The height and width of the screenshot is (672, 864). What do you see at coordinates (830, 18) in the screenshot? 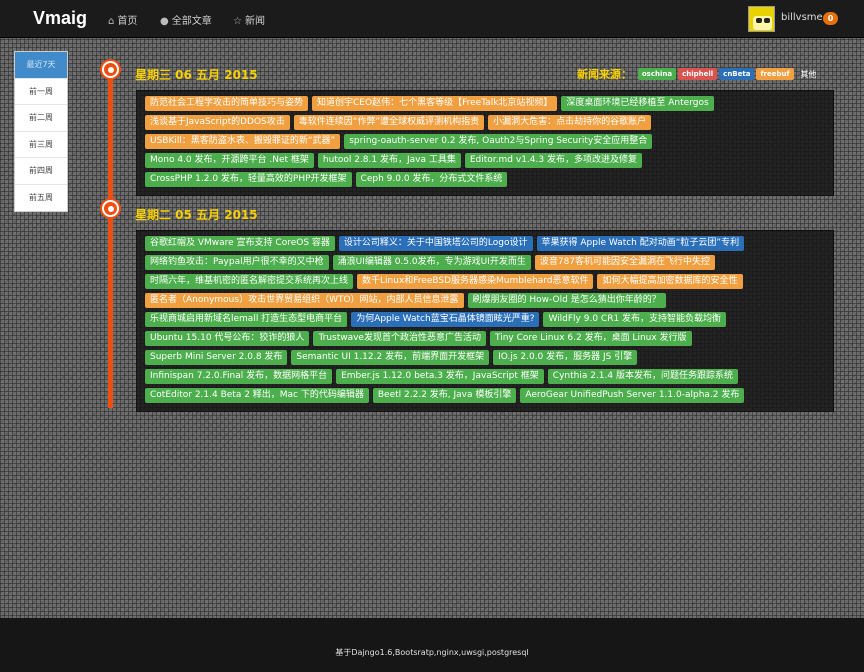
I see `notification-badge: 0` at bounding box center [830, 18].